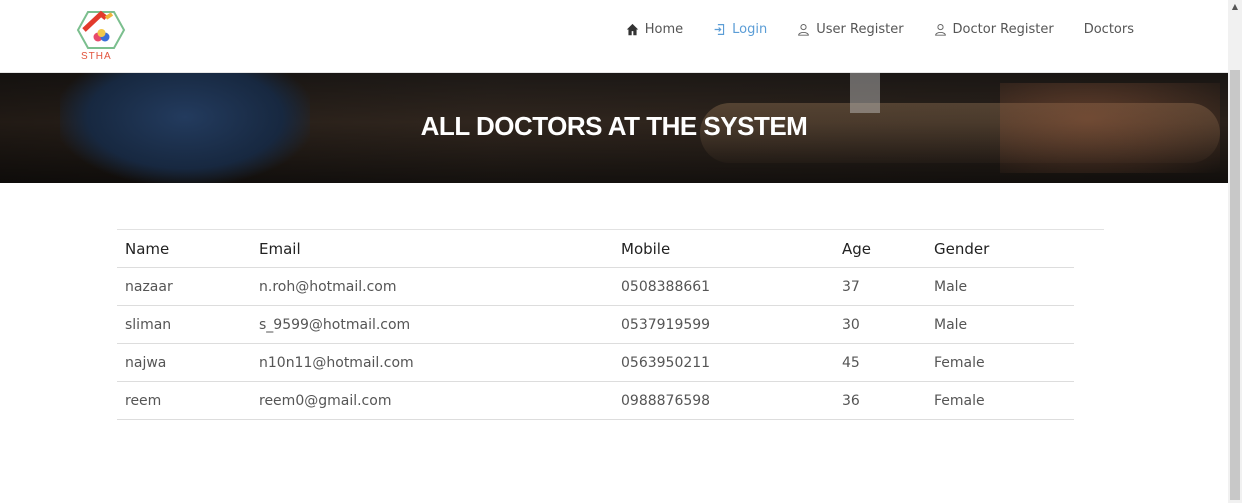 The width and height of the screenshot is (1242, 503). What do you see at coordinates (184, 400) in the screenshot?
I see `cell-name: reem` at bounding box center [184, 400].